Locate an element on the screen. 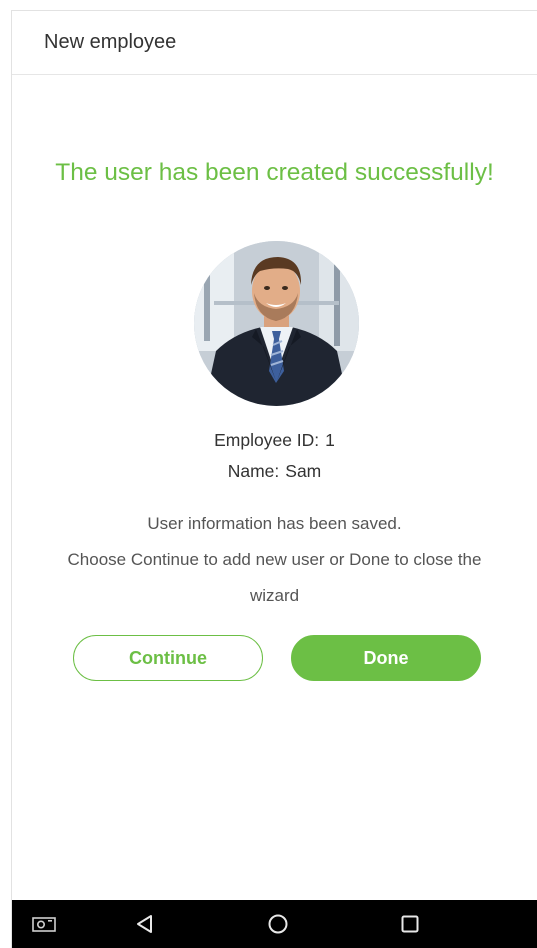 This screenshot has width=537, height=948. continue-button: Continue is located at coordinates (168, 658).